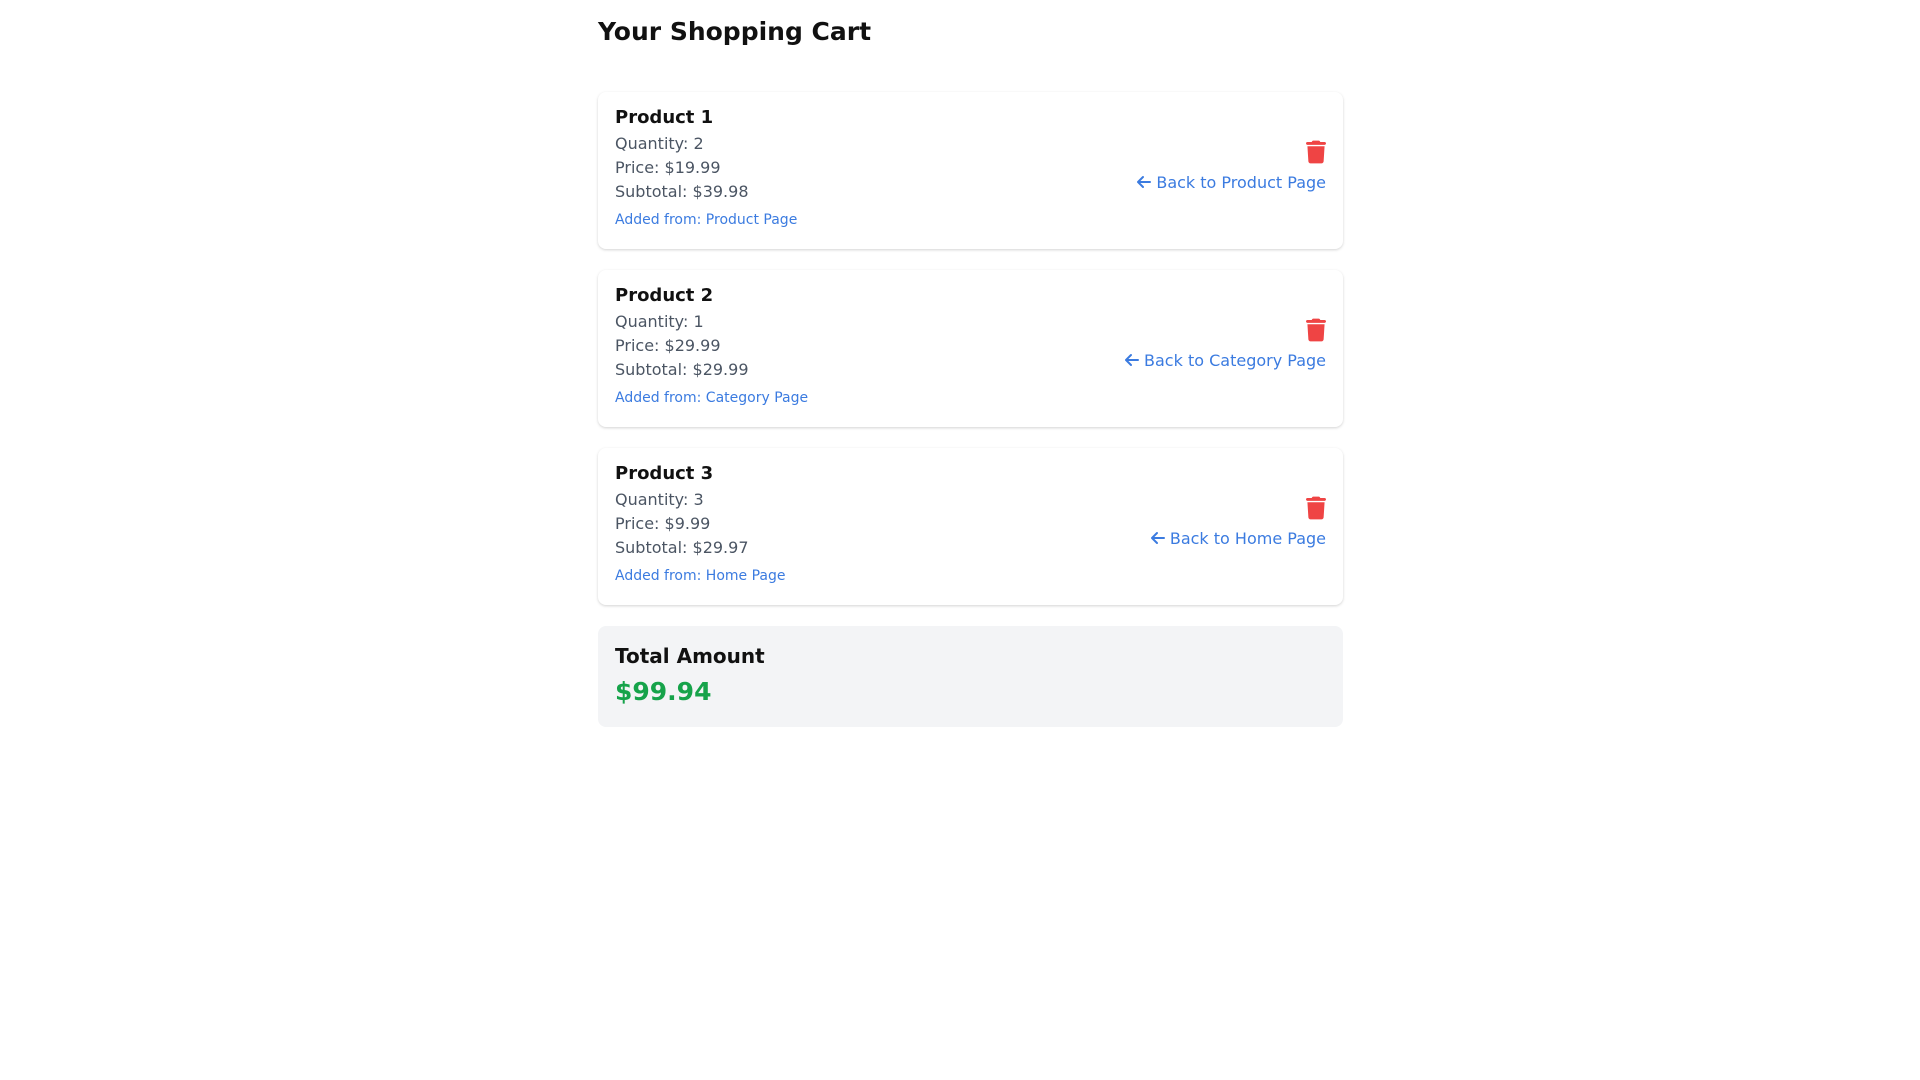 This screenshot has height=1080, width=1920. Describe the element at coordinates (663, 523) in the screenshot. I see `product-price: Price: $9.99` at that location.